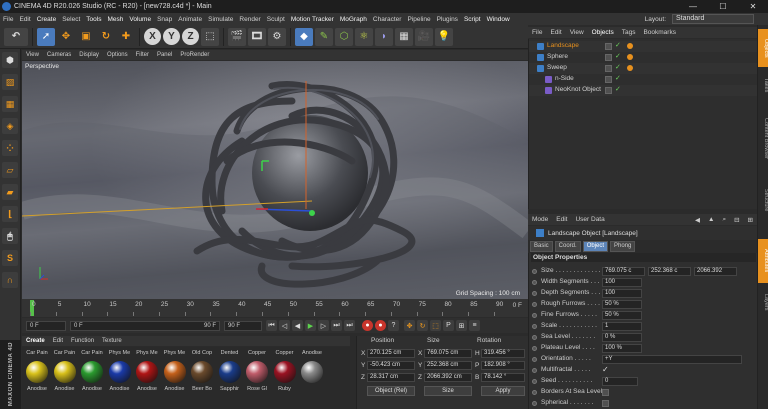 The image size is (768, 409). Describe the element at coordinates (117, 55) in the screenshot. I see `viewport-menu-options: Options` at that location.